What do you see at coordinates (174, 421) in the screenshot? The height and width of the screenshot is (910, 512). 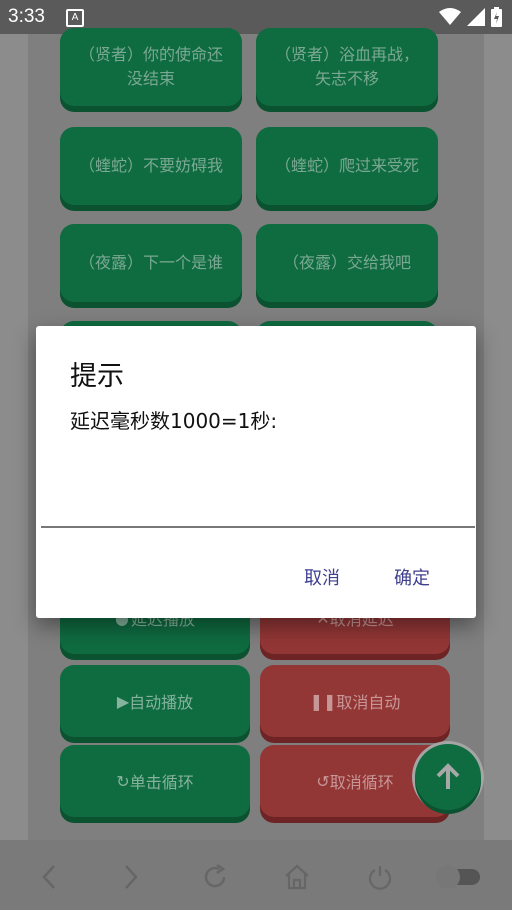 I see `dialog-message: 延迟毫秒数1000=1秒:` at bounding box center [174, 421].